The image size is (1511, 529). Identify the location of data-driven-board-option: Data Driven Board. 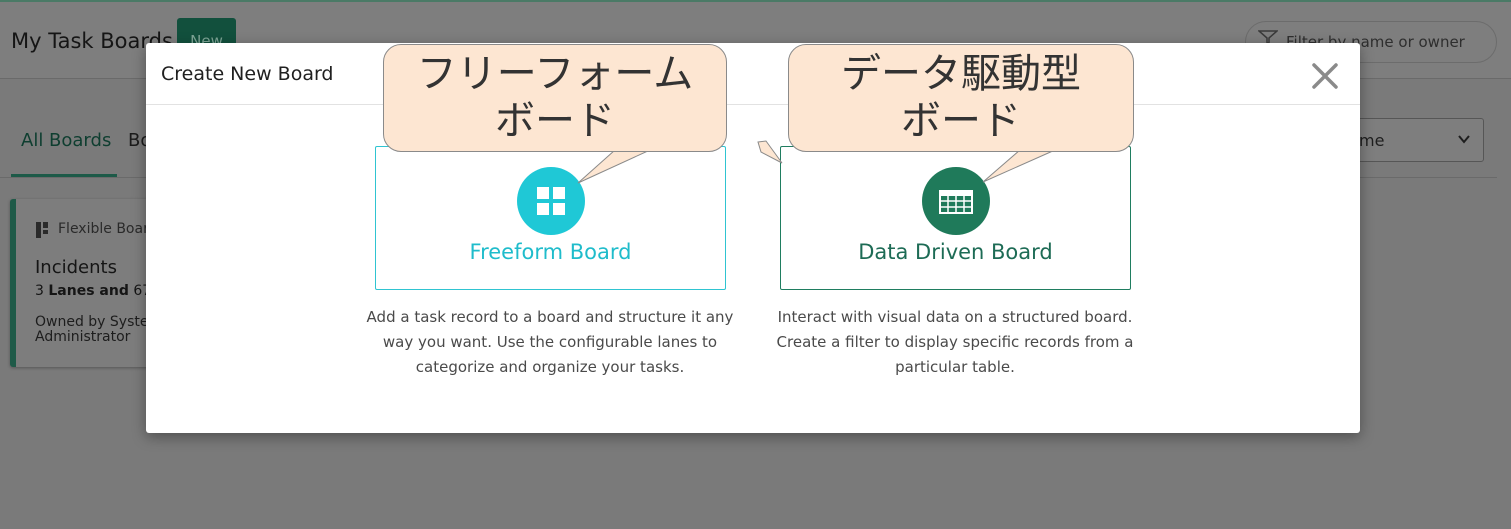
(955, 218).